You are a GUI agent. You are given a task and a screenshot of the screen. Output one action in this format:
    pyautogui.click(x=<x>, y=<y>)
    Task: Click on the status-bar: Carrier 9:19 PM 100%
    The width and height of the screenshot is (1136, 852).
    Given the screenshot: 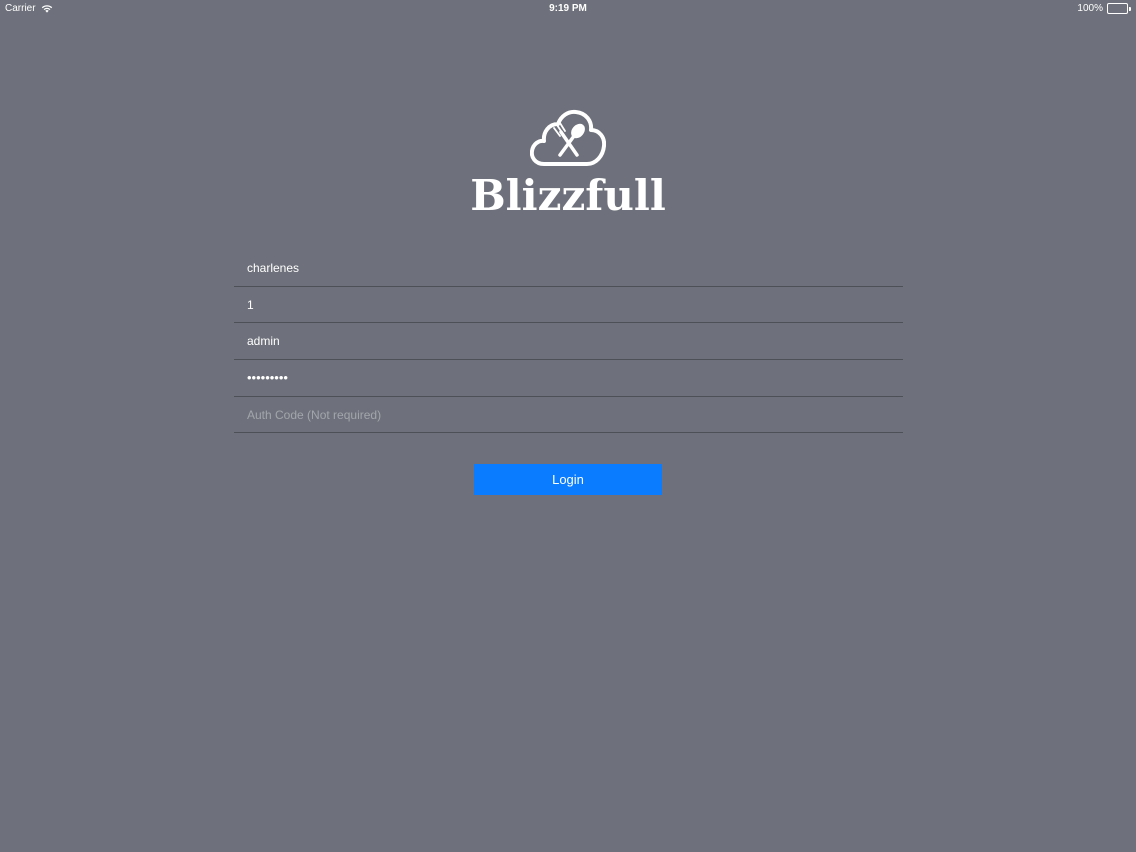 What is the action you would take?
    pyautogui.click(x=568, y=9)
    